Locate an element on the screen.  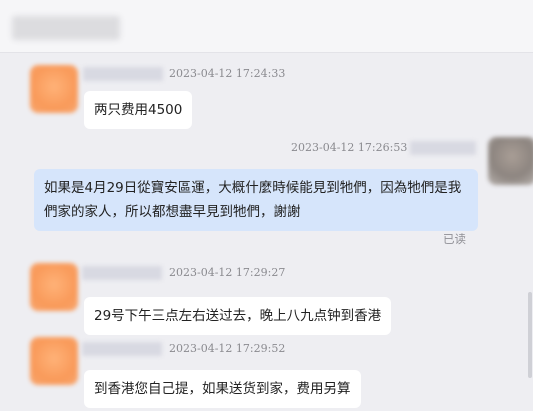
message-bubble: 两只费用4500 is located at coordinates (138, 110).